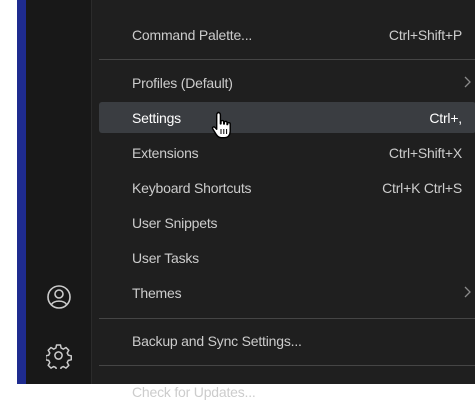 The height and width of the screenshot is (411, 475). Describe the element at coordinates (287, 292) in the screenshot. I see `menu-item-themes: Themes` at that location.